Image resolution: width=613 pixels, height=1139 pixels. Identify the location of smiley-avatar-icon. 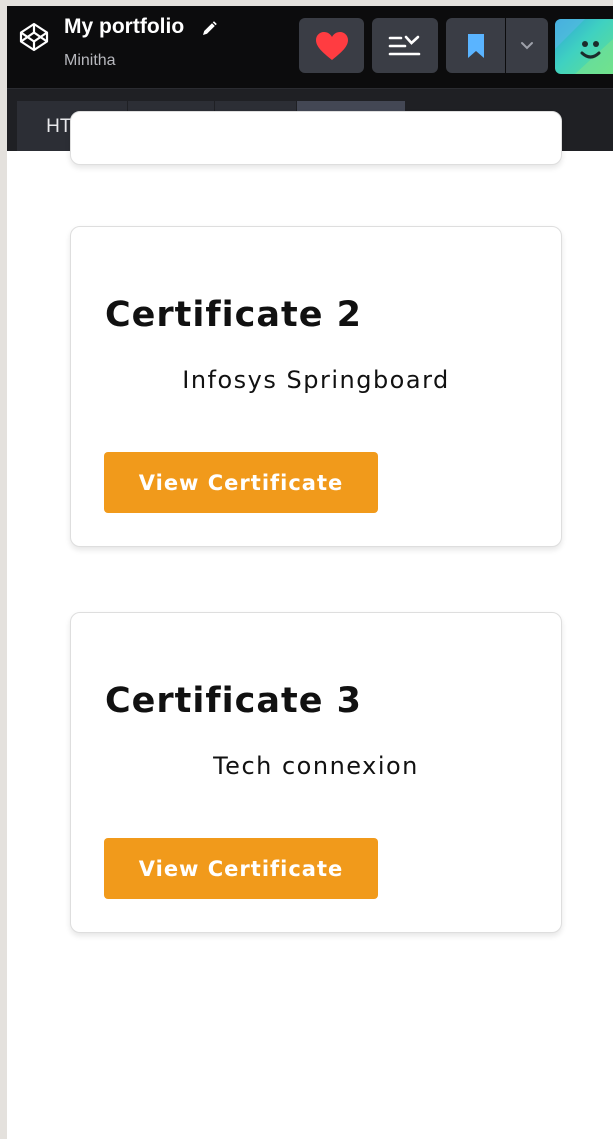
(584, 46).